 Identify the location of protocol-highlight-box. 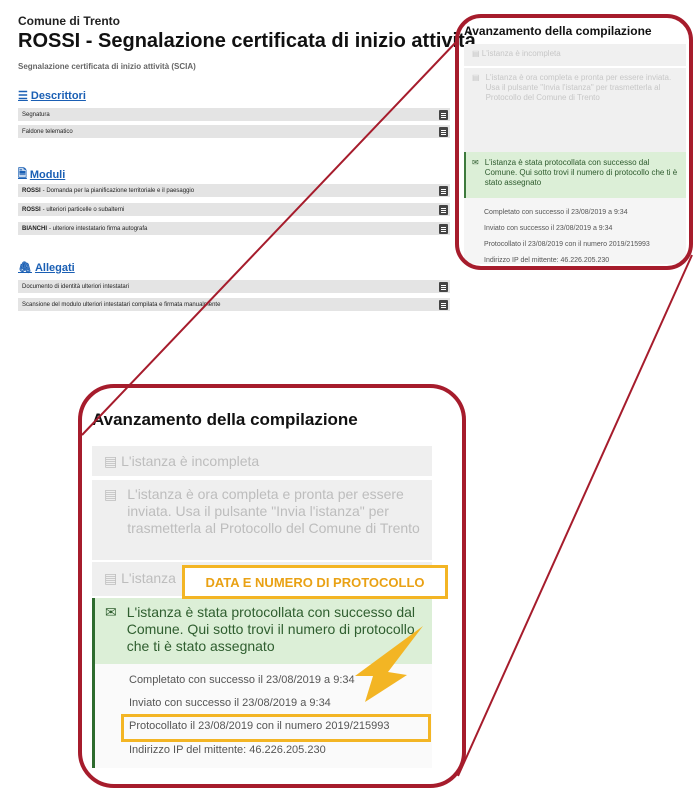
(276, 728).